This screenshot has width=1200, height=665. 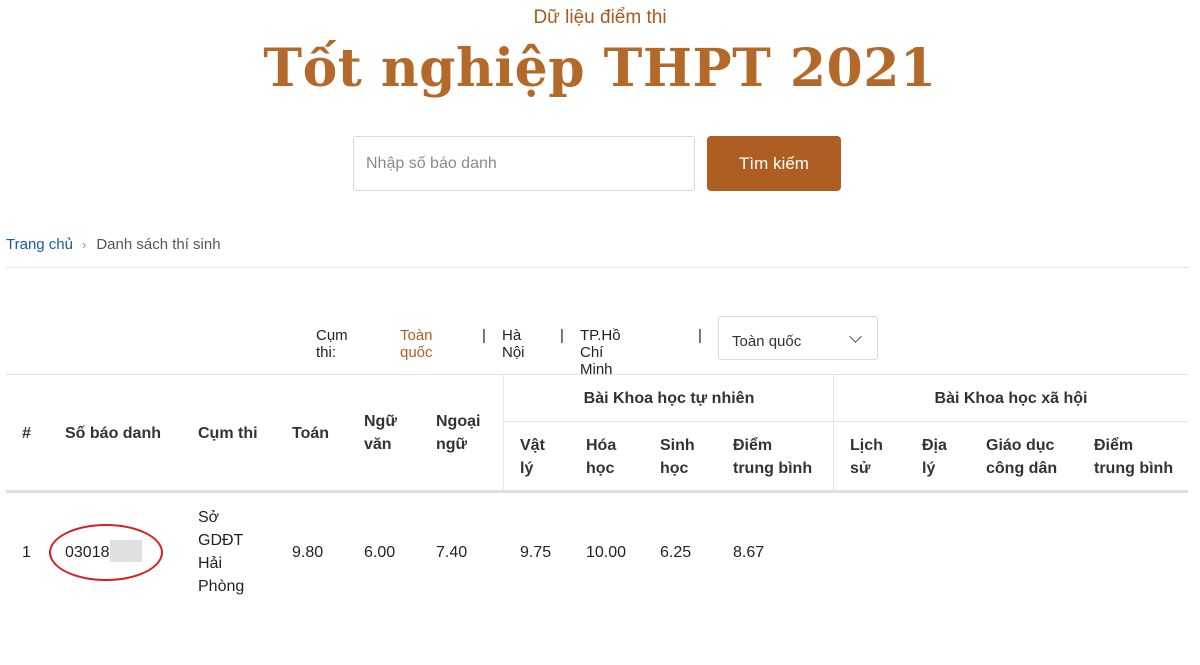 What do you see at coordinates (332, 344) in the screenshot?
I see `filter-label: Cụm thi:` at bounding box center [332, 344].